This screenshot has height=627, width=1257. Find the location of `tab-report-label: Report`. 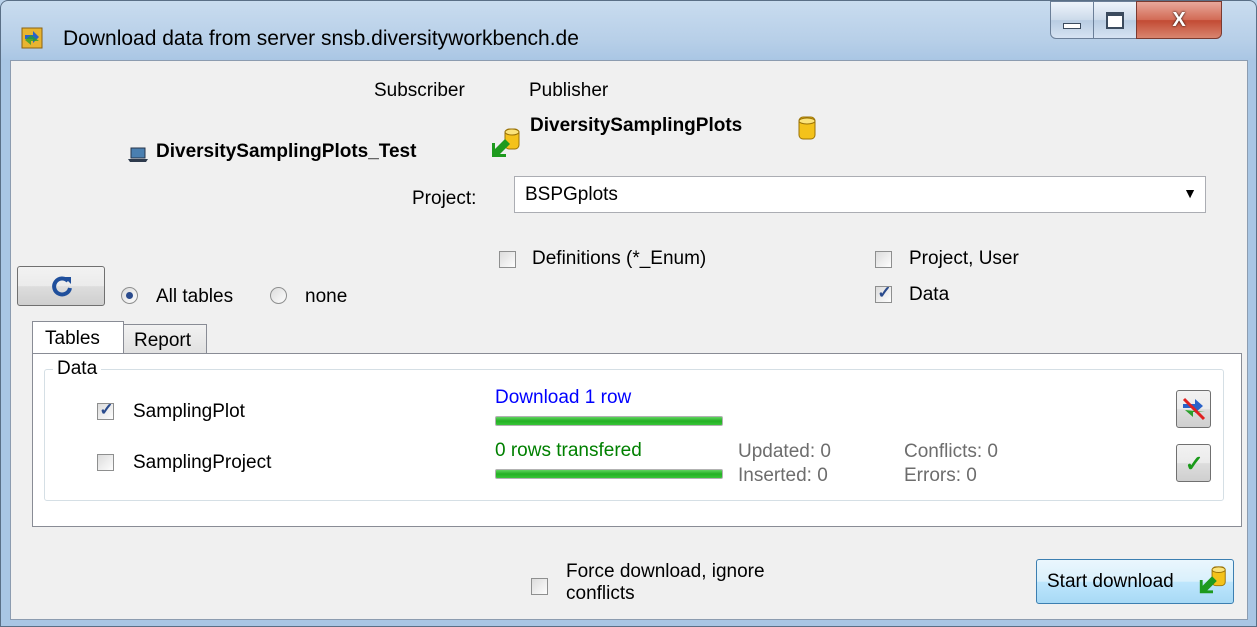

tab-report-label: Report is located at coordinates (163, 340).